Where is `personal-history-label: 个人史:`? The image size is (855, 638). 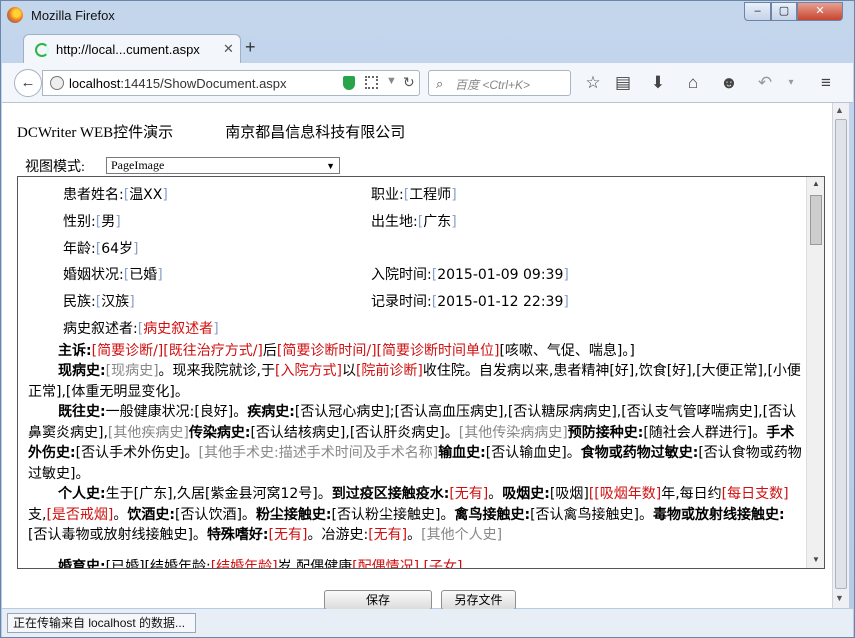 personal-history-label: 个人史: is located at coordinates (82, 494).